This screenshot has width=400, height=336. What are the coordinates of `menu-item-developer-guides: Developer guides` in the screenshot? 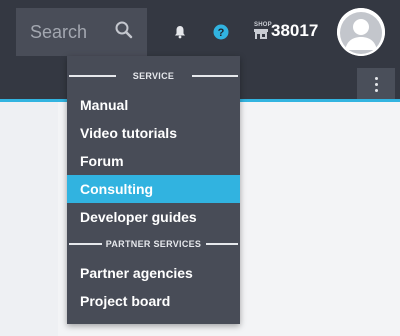 It's located at (153, 217).